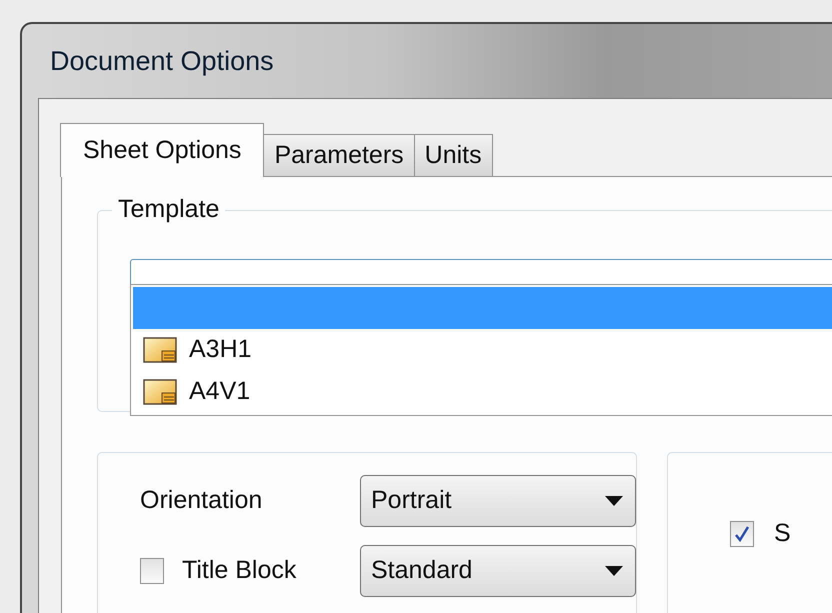 Image resolution: width=832 pixels, height=613 pixels. What do you see at coordinates (498, 501) in the screenshot?
I see `orientation-select: Portrait` at bounding box center [498, 501].